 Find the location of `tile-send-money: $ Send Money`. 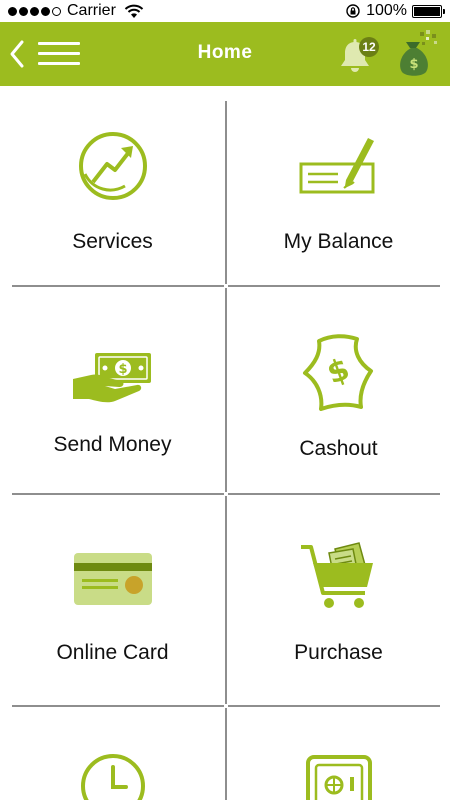

tile-send-money: $ Send Money is located at coordinates (112, 390).